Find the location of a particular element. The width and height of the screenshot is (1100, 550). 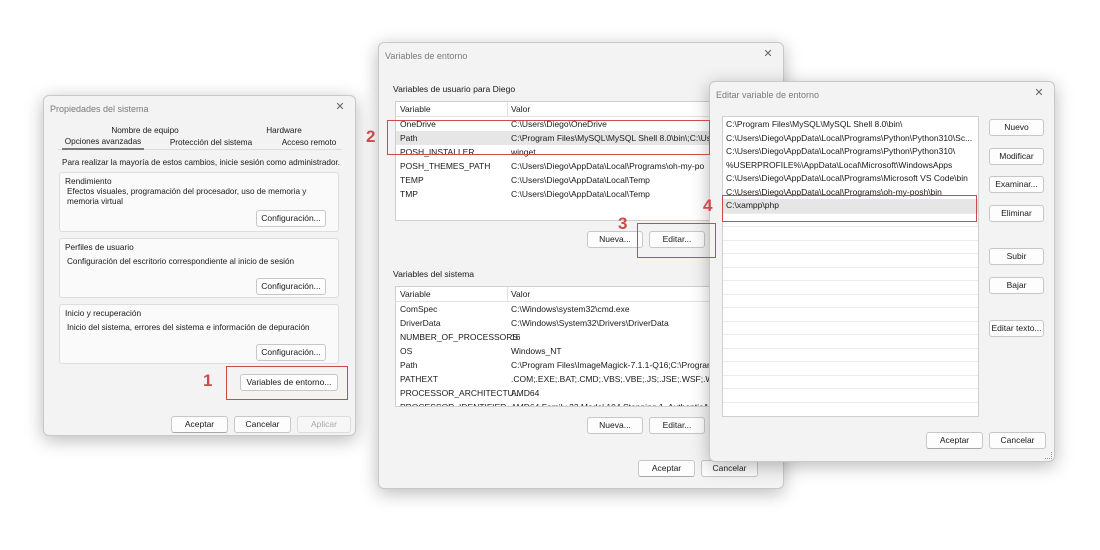

table-row: TEMP C:\Users\Diego\AppData\Local\Temp is located at coordinates (553, 180).